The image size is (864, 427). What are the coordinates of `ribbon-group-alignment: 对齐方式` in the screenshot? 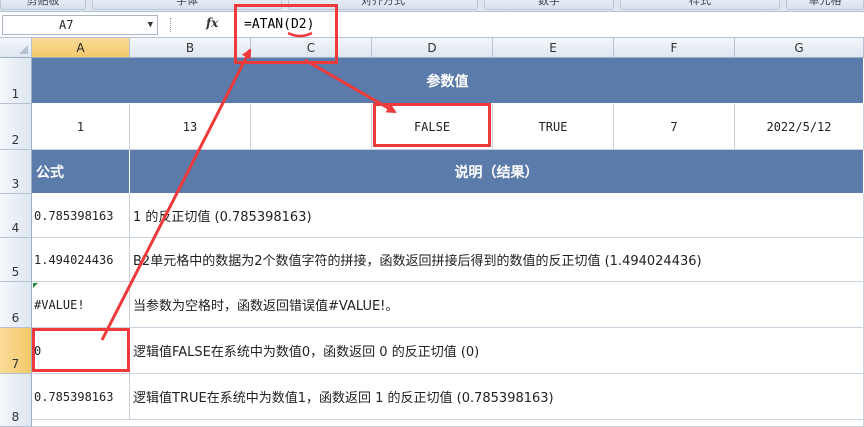 It's located at (383, 5).